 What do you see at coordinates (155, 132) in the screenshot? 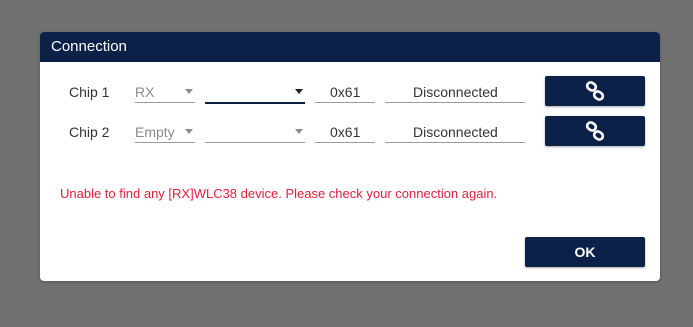
I see `chip-2-mode-value: Empty` at bounding box center [155, 132].